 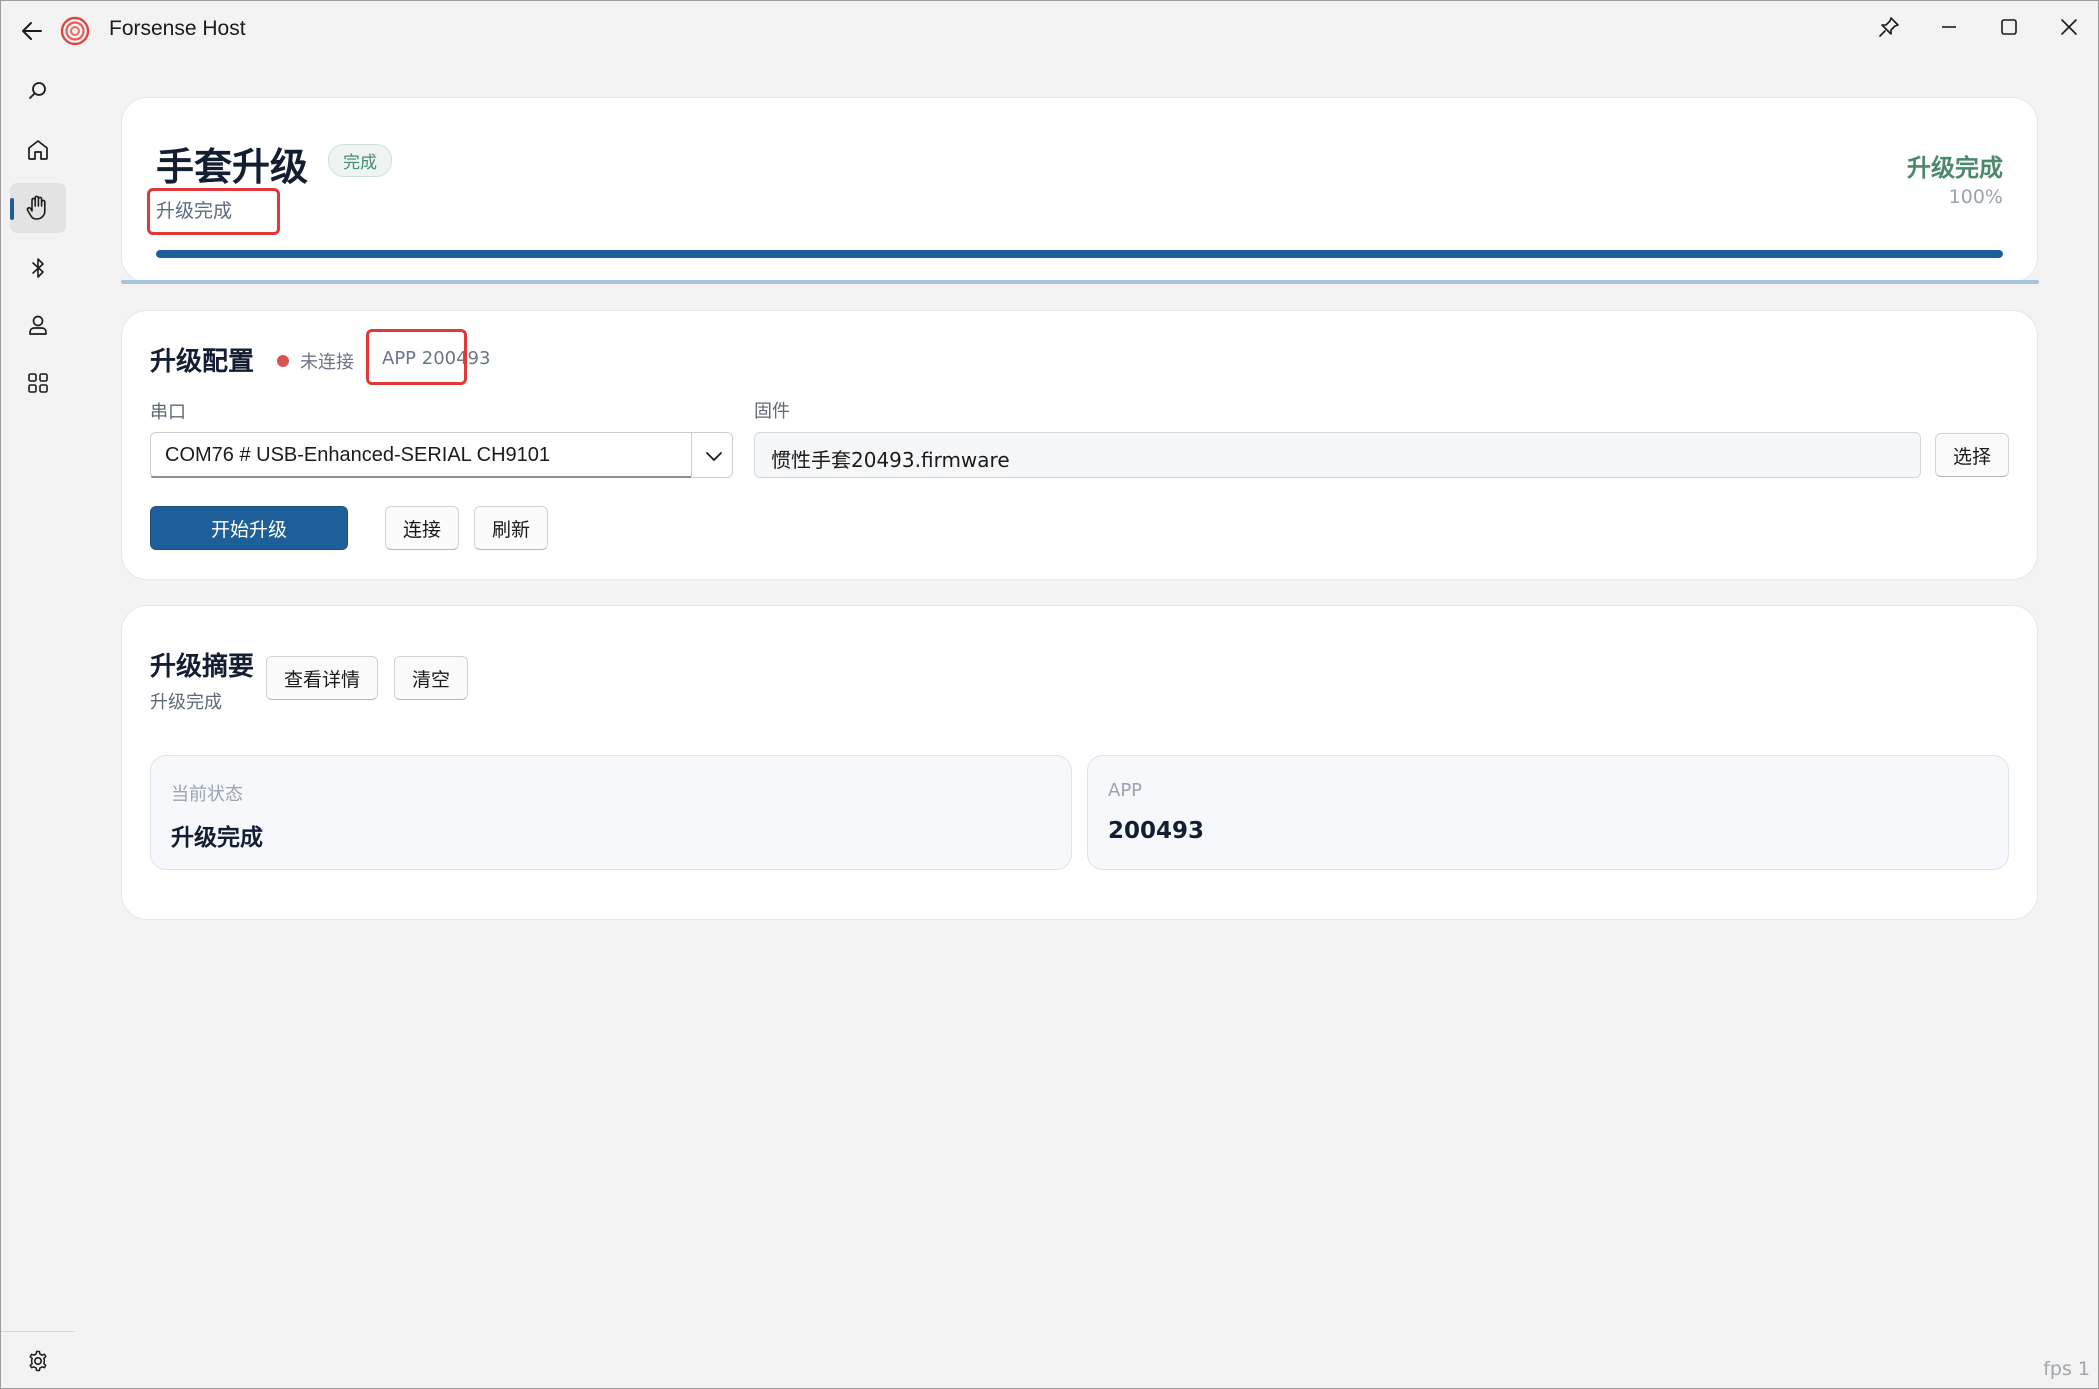 I want to click on search-icon, so click(x=37, y=90).